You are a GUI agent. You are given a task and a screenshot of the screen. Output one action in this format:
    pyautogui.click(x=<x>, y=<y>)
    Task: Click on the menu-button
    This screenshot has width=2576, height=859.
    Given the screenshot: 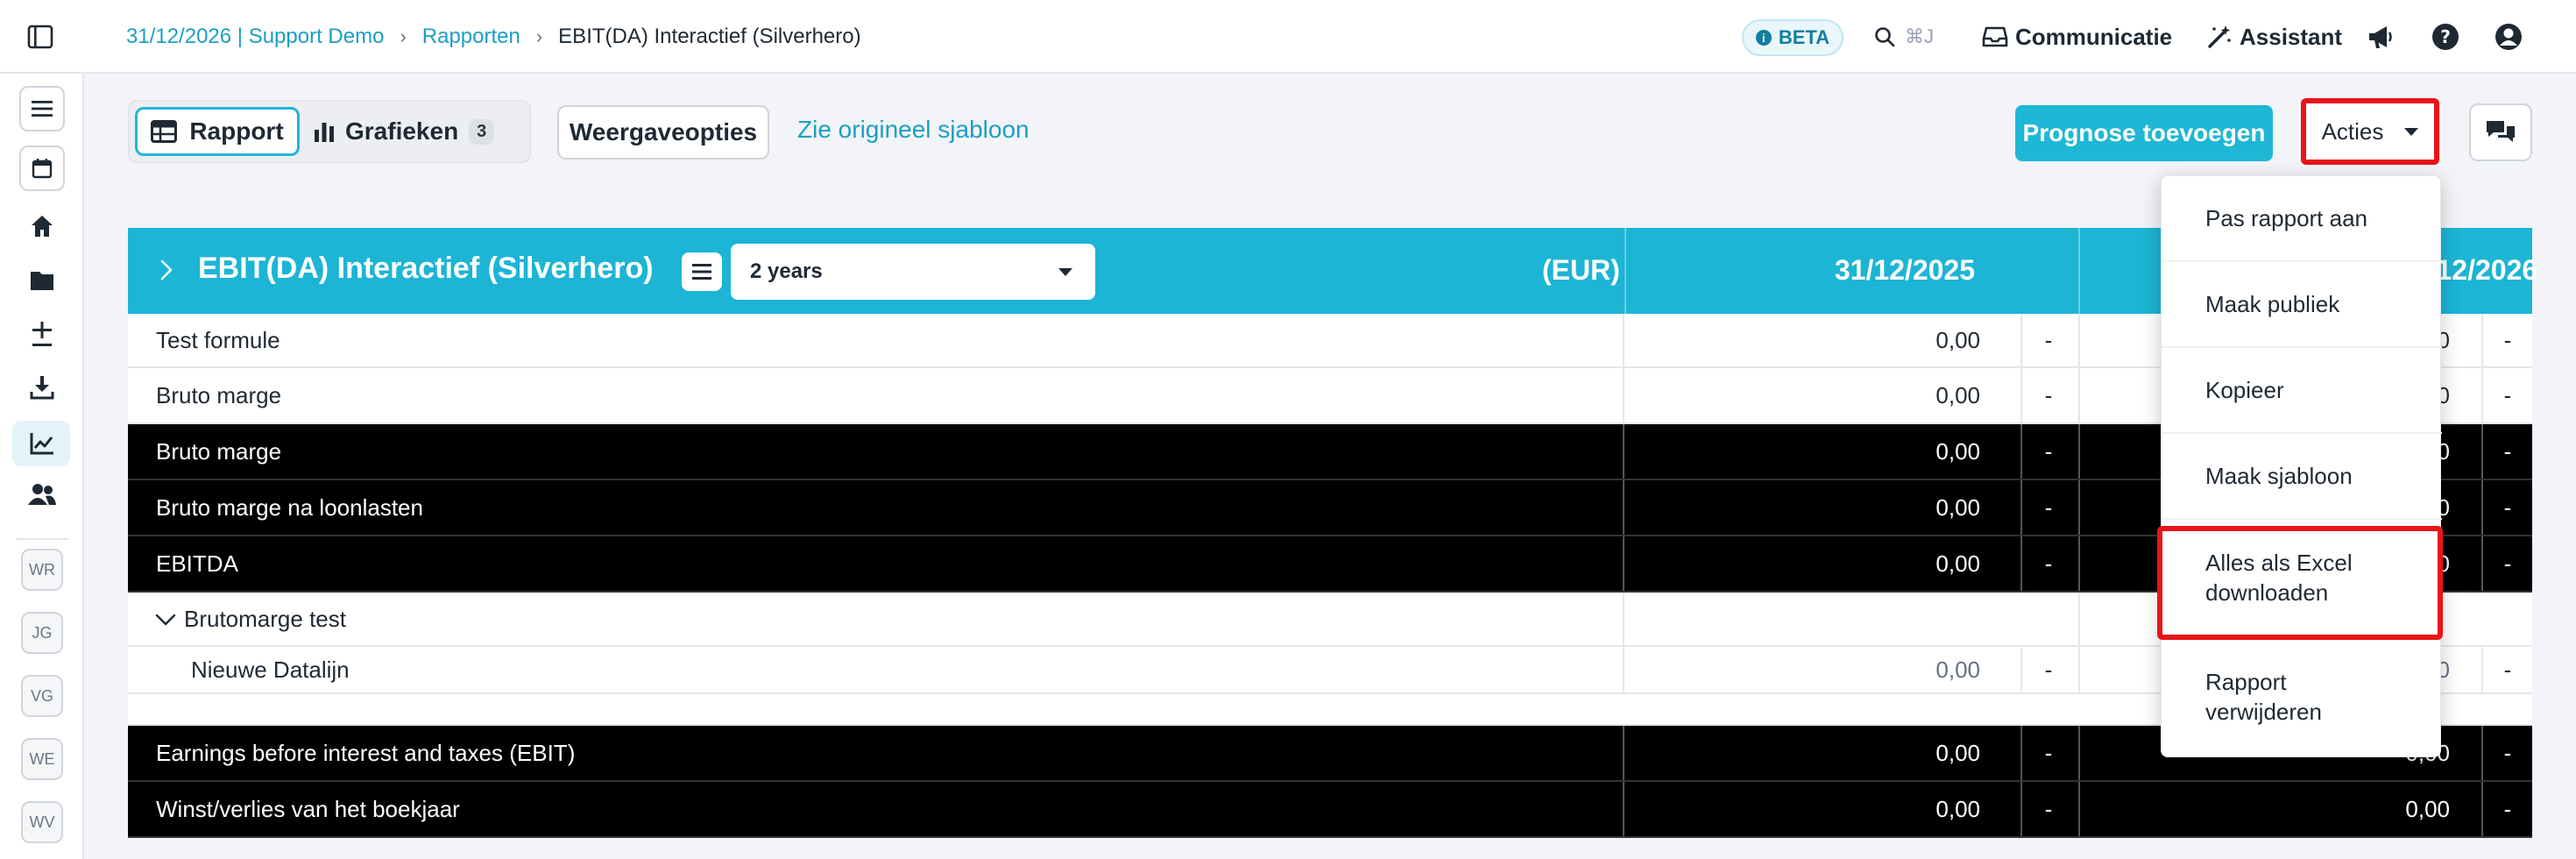 What is the action you would take?
    pyautogui.click(x=42, y=108)
    